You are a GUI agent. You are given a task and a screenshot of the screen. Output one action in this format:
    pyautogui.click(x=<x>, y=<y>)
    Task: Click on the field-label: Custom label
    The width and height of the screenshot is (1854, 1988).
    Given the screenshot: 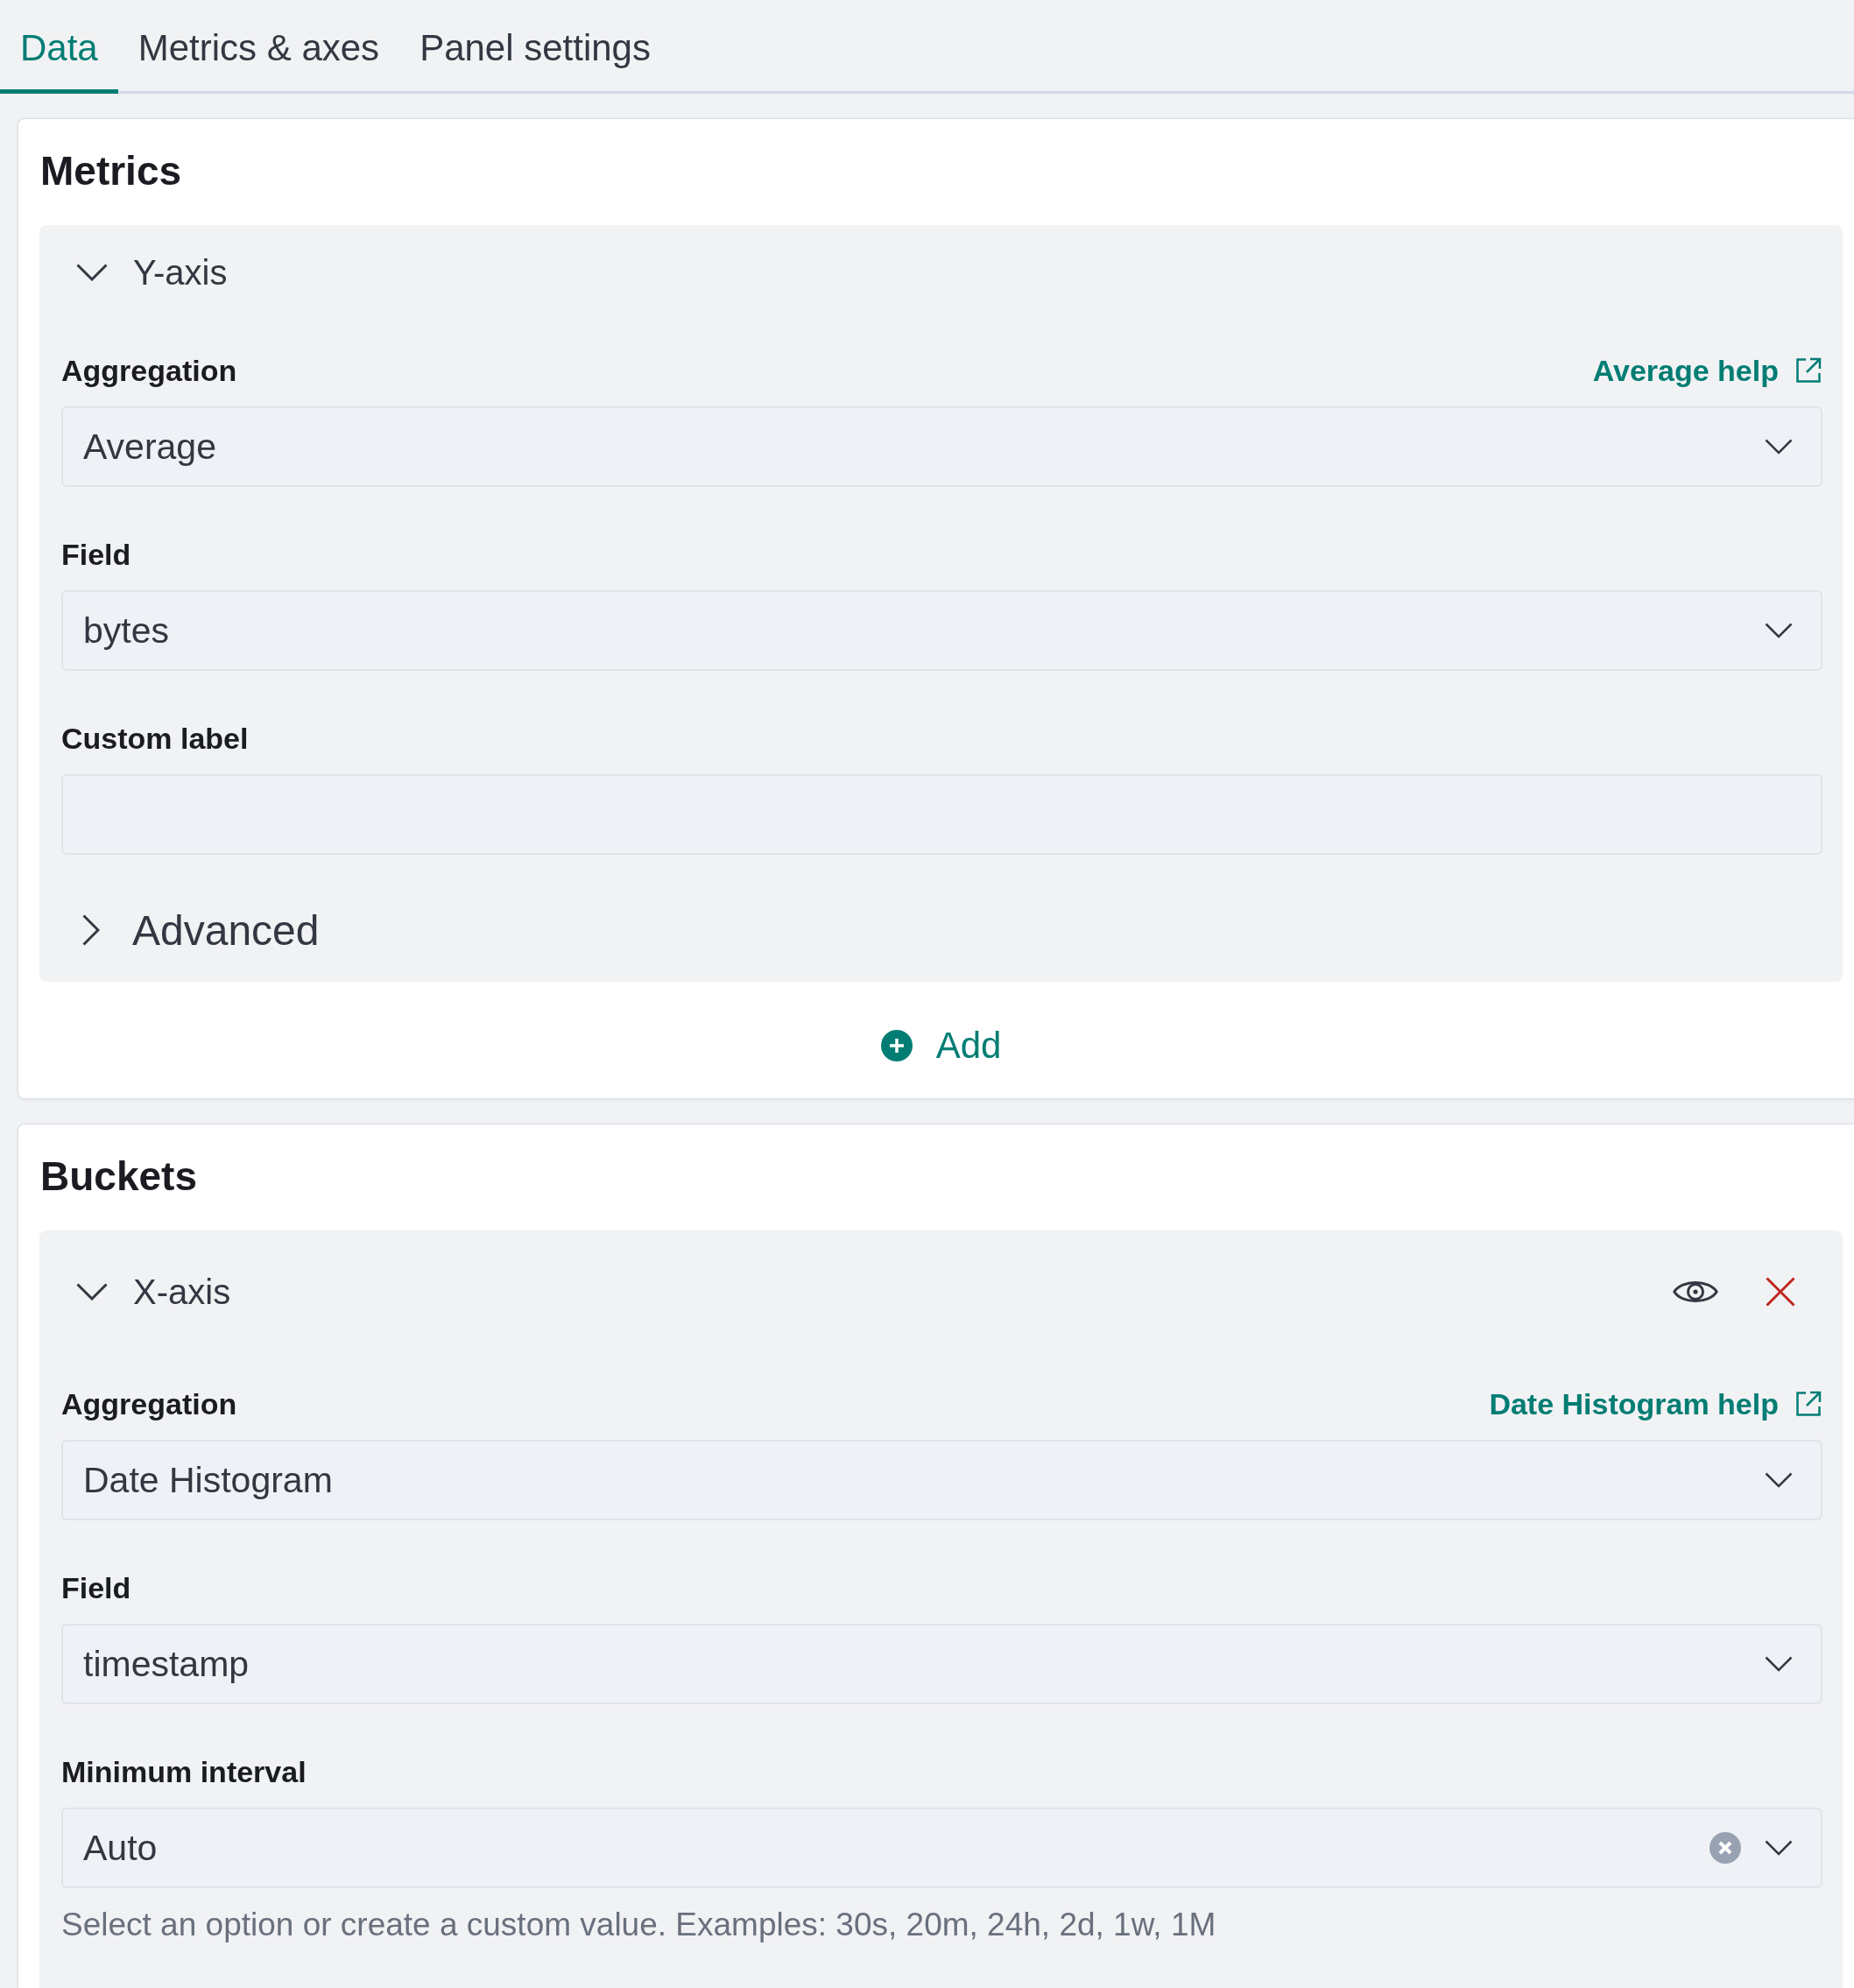 What is the action you would take?
    pyautogui.click(x=155, y=738)
    